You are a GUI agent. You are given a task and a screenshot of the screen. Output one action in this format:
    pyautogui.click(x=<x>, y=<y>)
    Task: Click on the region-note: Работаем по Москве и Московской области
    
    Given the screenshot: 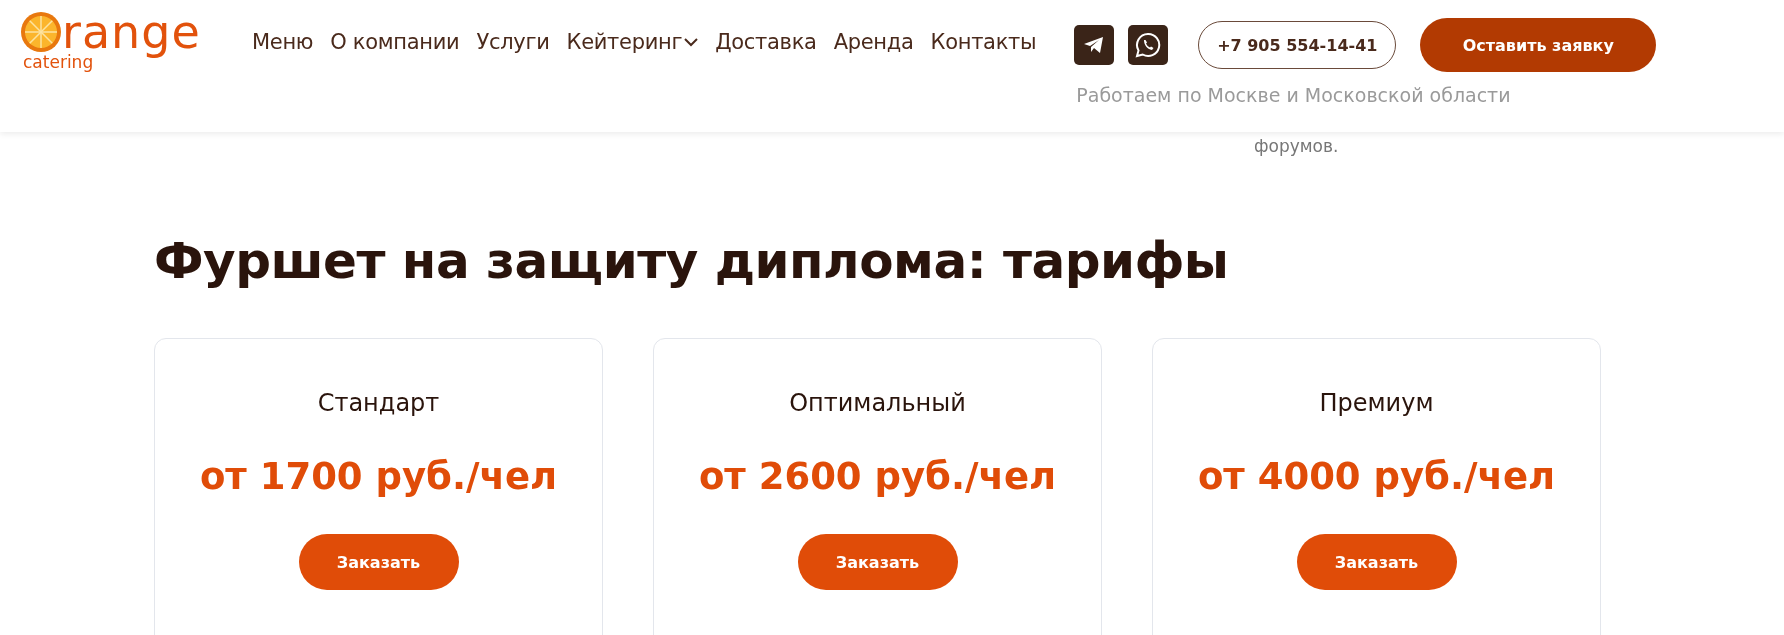 What is the action you would take?
    pyautogui.click(x=1294, y=95)
    